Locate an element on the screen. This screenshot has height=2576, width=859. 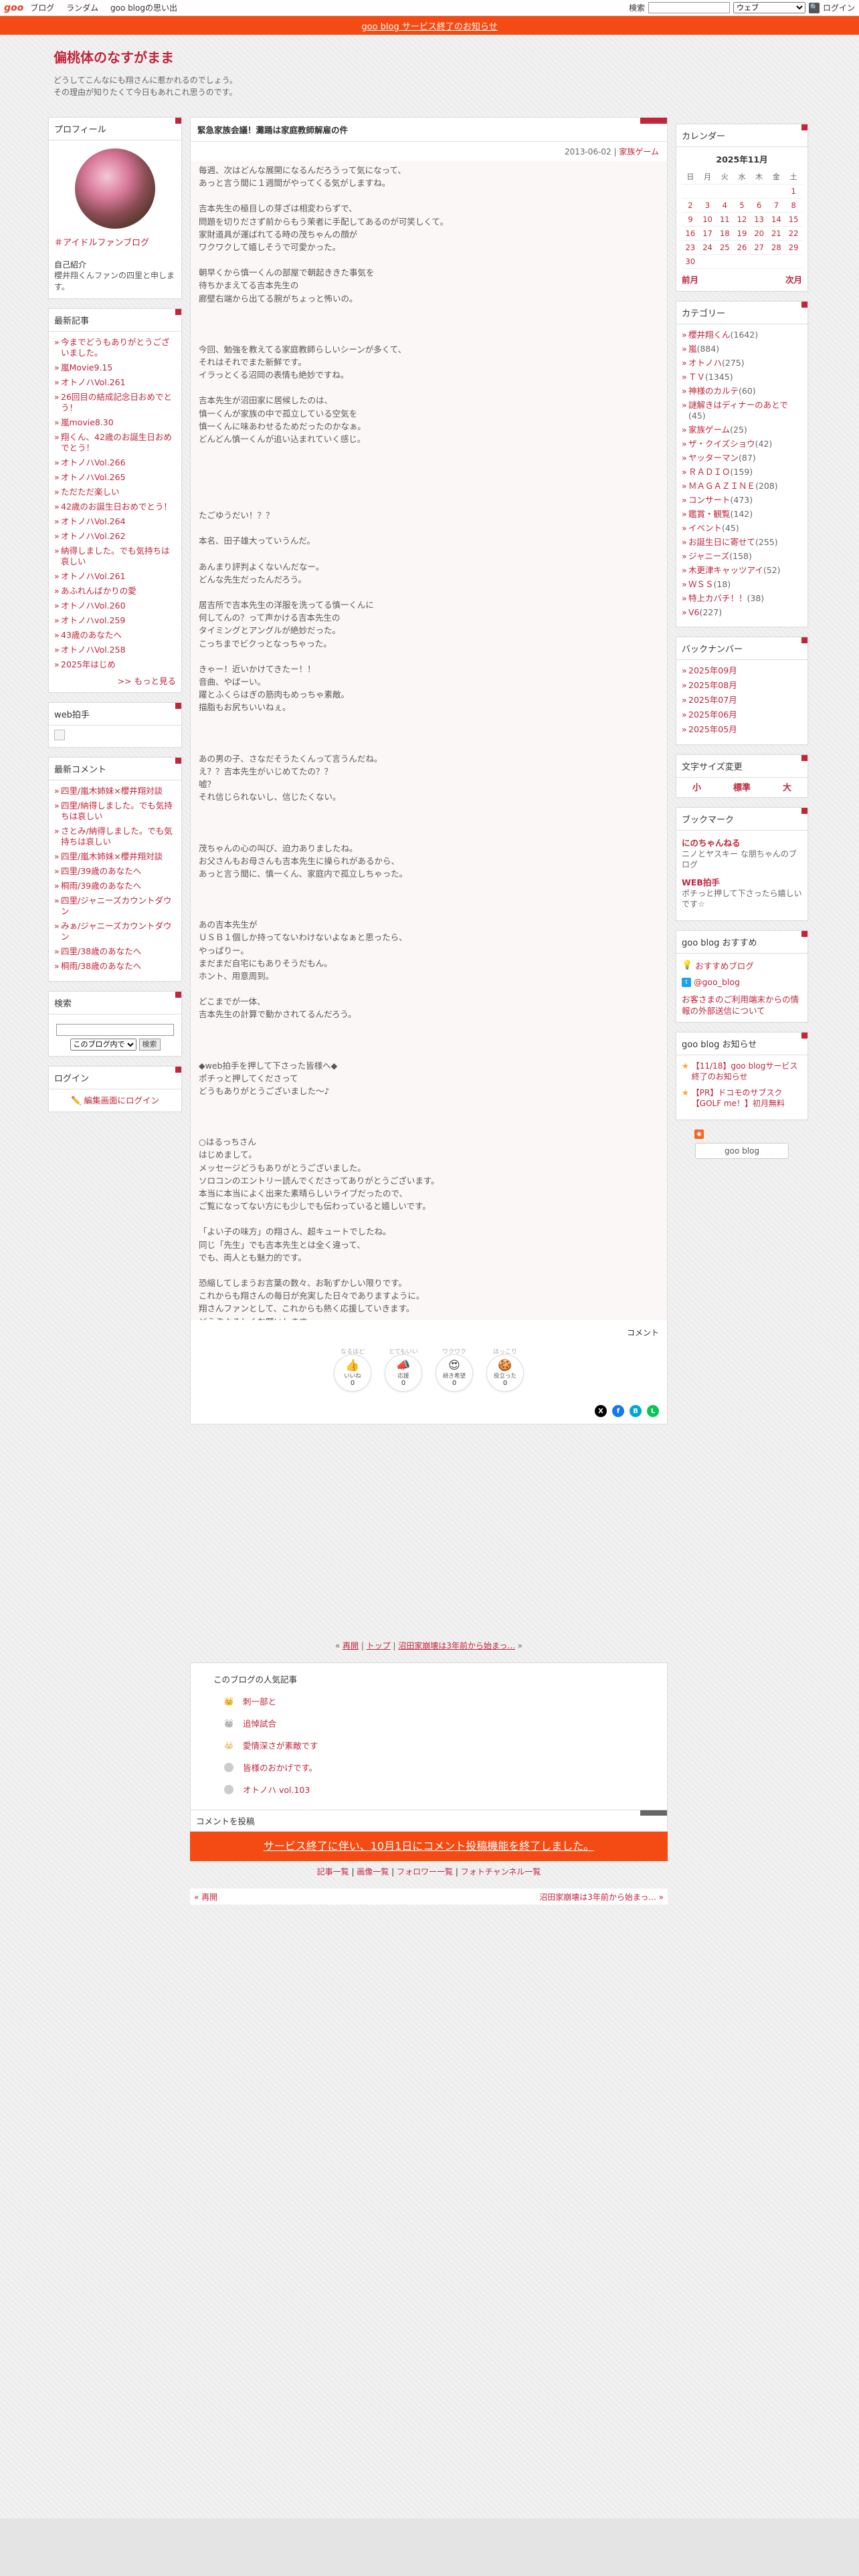
news-link: 【PR】ドコモのサブスク【GOLF me！】初月無料 is located at coordinates (747, 1098).